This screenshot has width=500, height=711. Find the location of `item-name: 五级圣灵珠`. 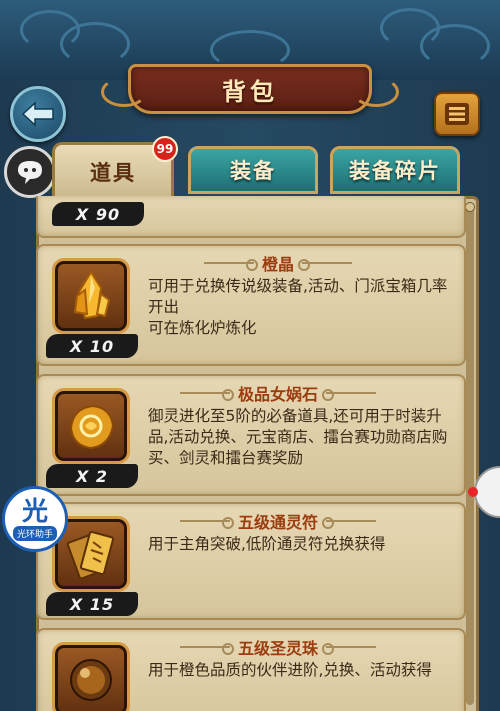

item-name: 五级圣灵珠 is located at coordinates (277, 648).